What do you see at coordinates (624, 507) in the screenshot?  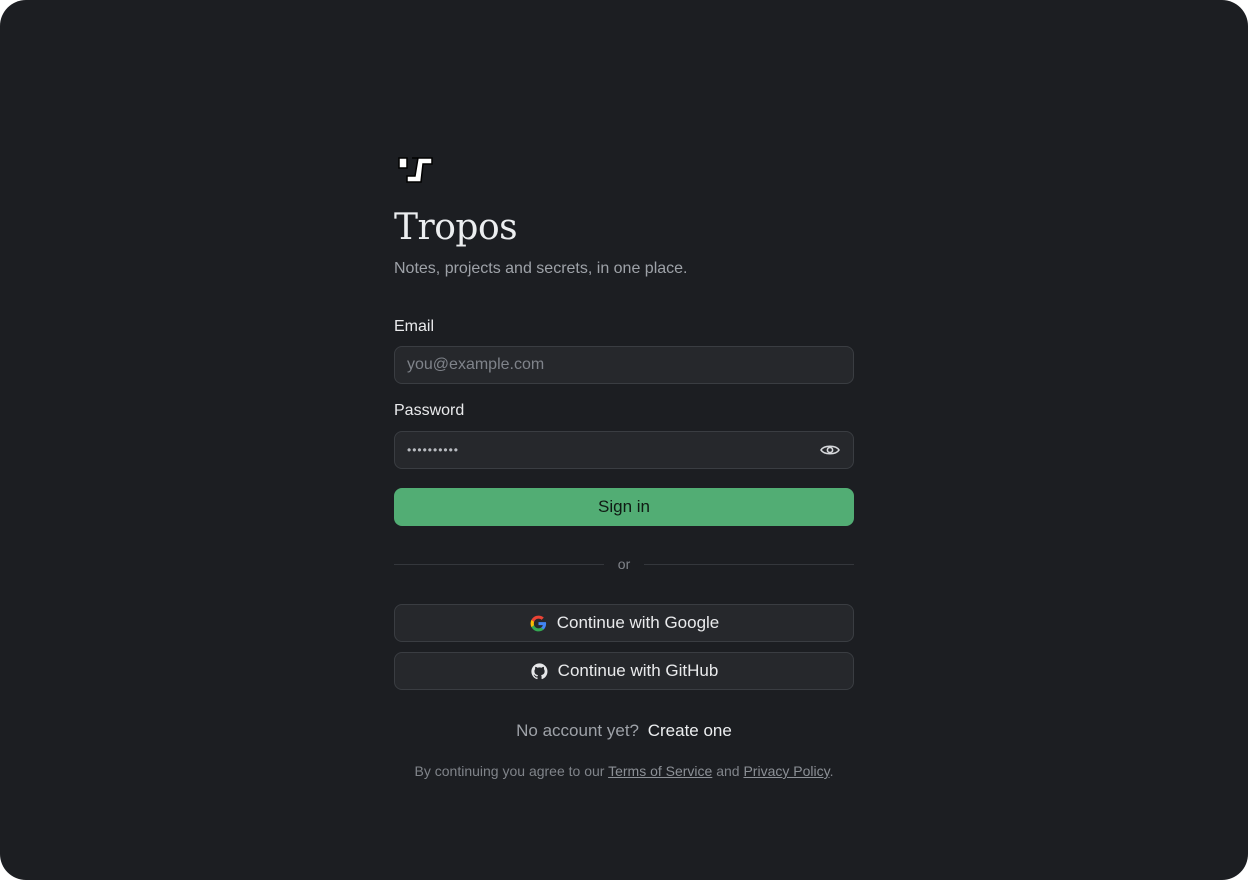 I see `sign-in-button: Sign in` at bounding box center [624, 507].